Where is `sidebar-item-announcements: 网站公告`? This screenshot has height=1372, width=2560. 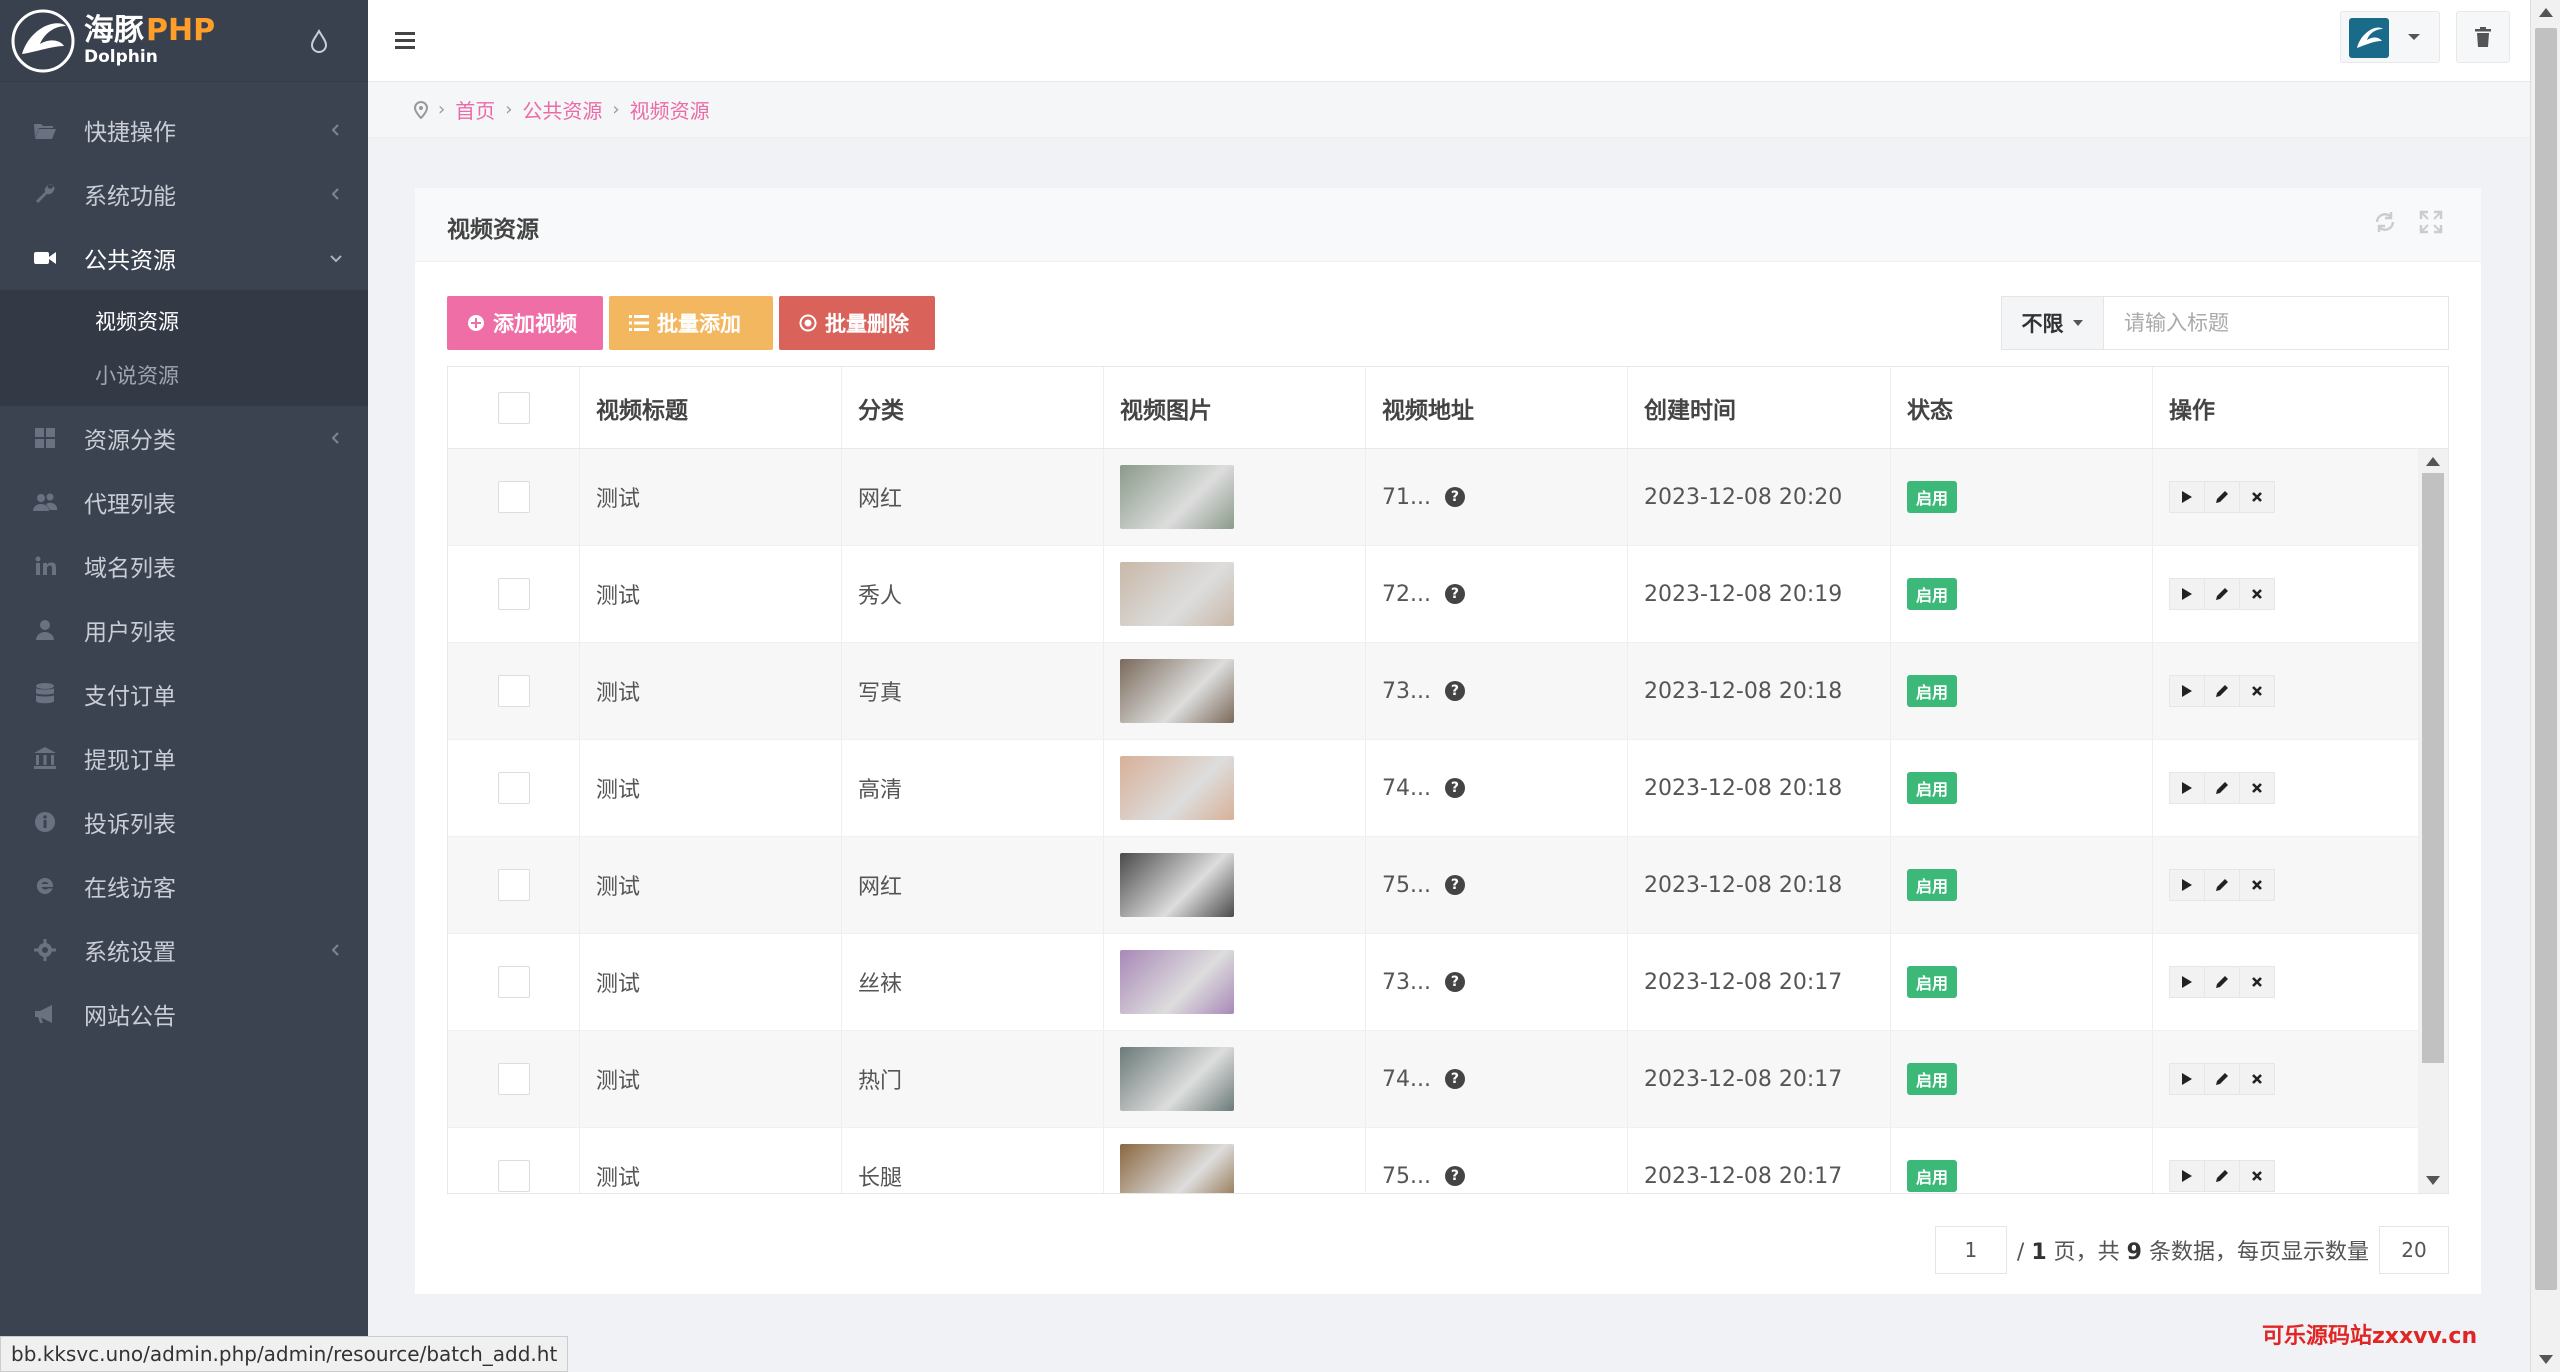
sidebar-item-announcements: 网站公告 is located at coordinates (184, 1014).